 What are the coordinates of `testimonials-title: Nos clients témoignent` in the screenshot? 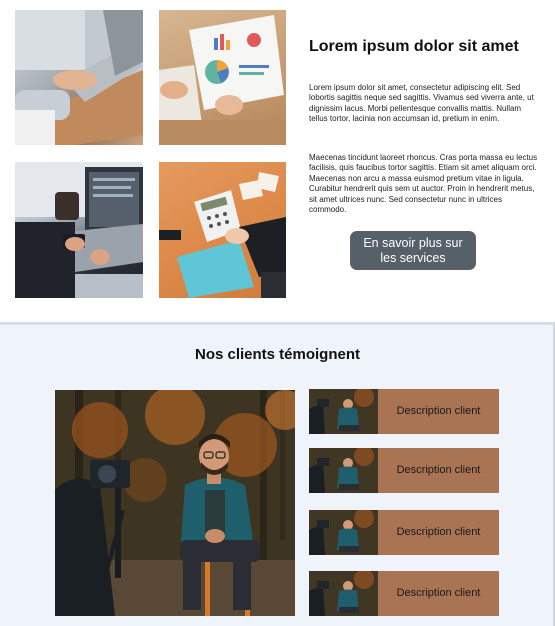 It's located at (277, 354).